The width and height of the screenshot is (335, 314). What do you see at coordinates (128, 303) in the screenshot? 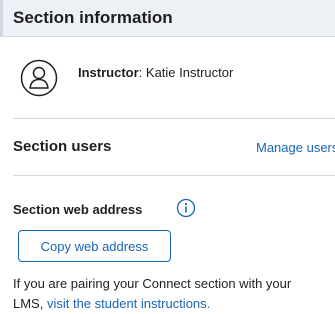
I see `student-instructions-link: visit the student instructions.` at bounding box center [128, 303].